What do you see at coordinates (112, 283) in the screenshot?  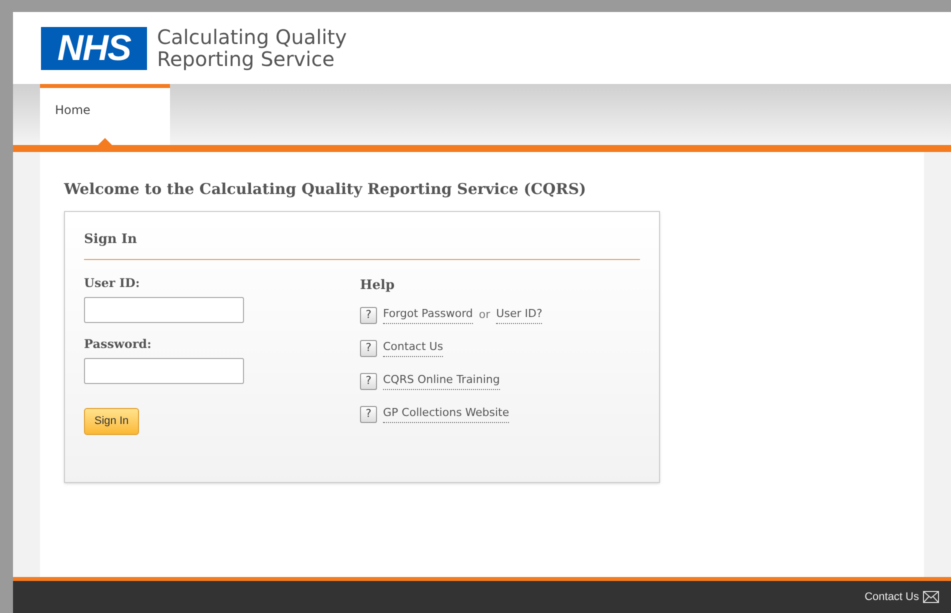 I see `field-label: User ID:` at bounding box center [112, 283].